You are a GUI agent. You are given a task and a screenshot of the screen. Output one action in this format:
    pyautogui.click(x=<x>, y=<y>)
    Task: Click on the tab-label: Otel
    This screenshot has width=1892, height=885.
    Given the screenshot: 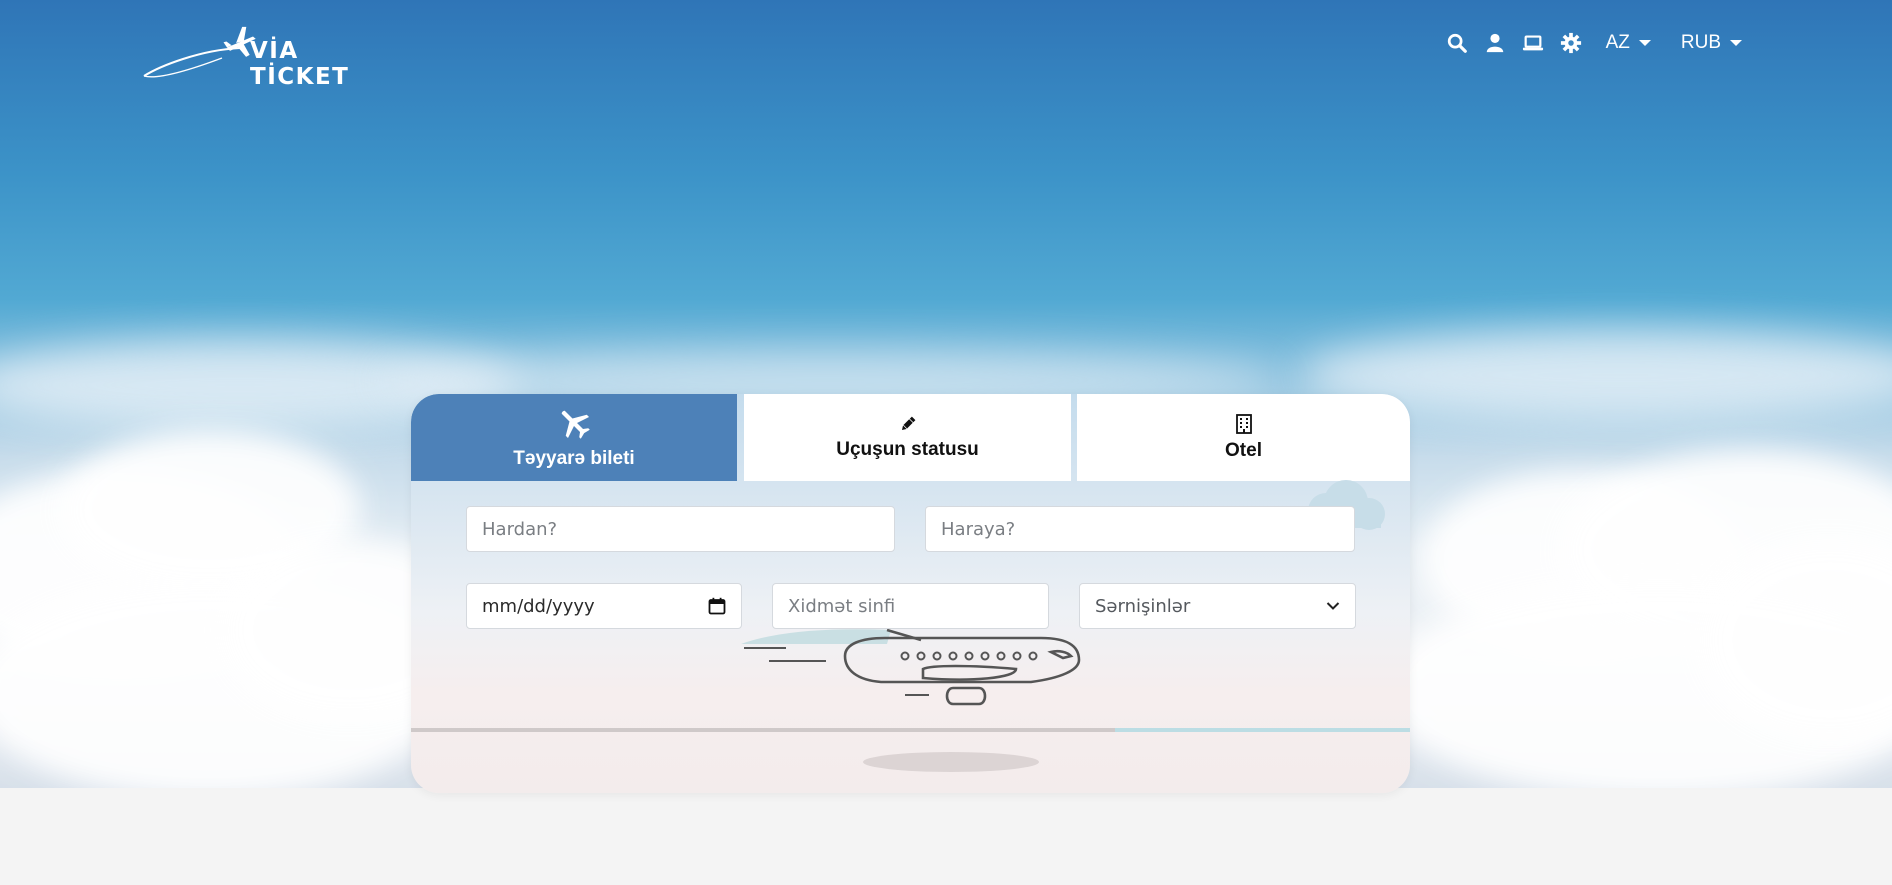 What is the action you would take?
    pyautogui.click(x=1243, y=450)
    